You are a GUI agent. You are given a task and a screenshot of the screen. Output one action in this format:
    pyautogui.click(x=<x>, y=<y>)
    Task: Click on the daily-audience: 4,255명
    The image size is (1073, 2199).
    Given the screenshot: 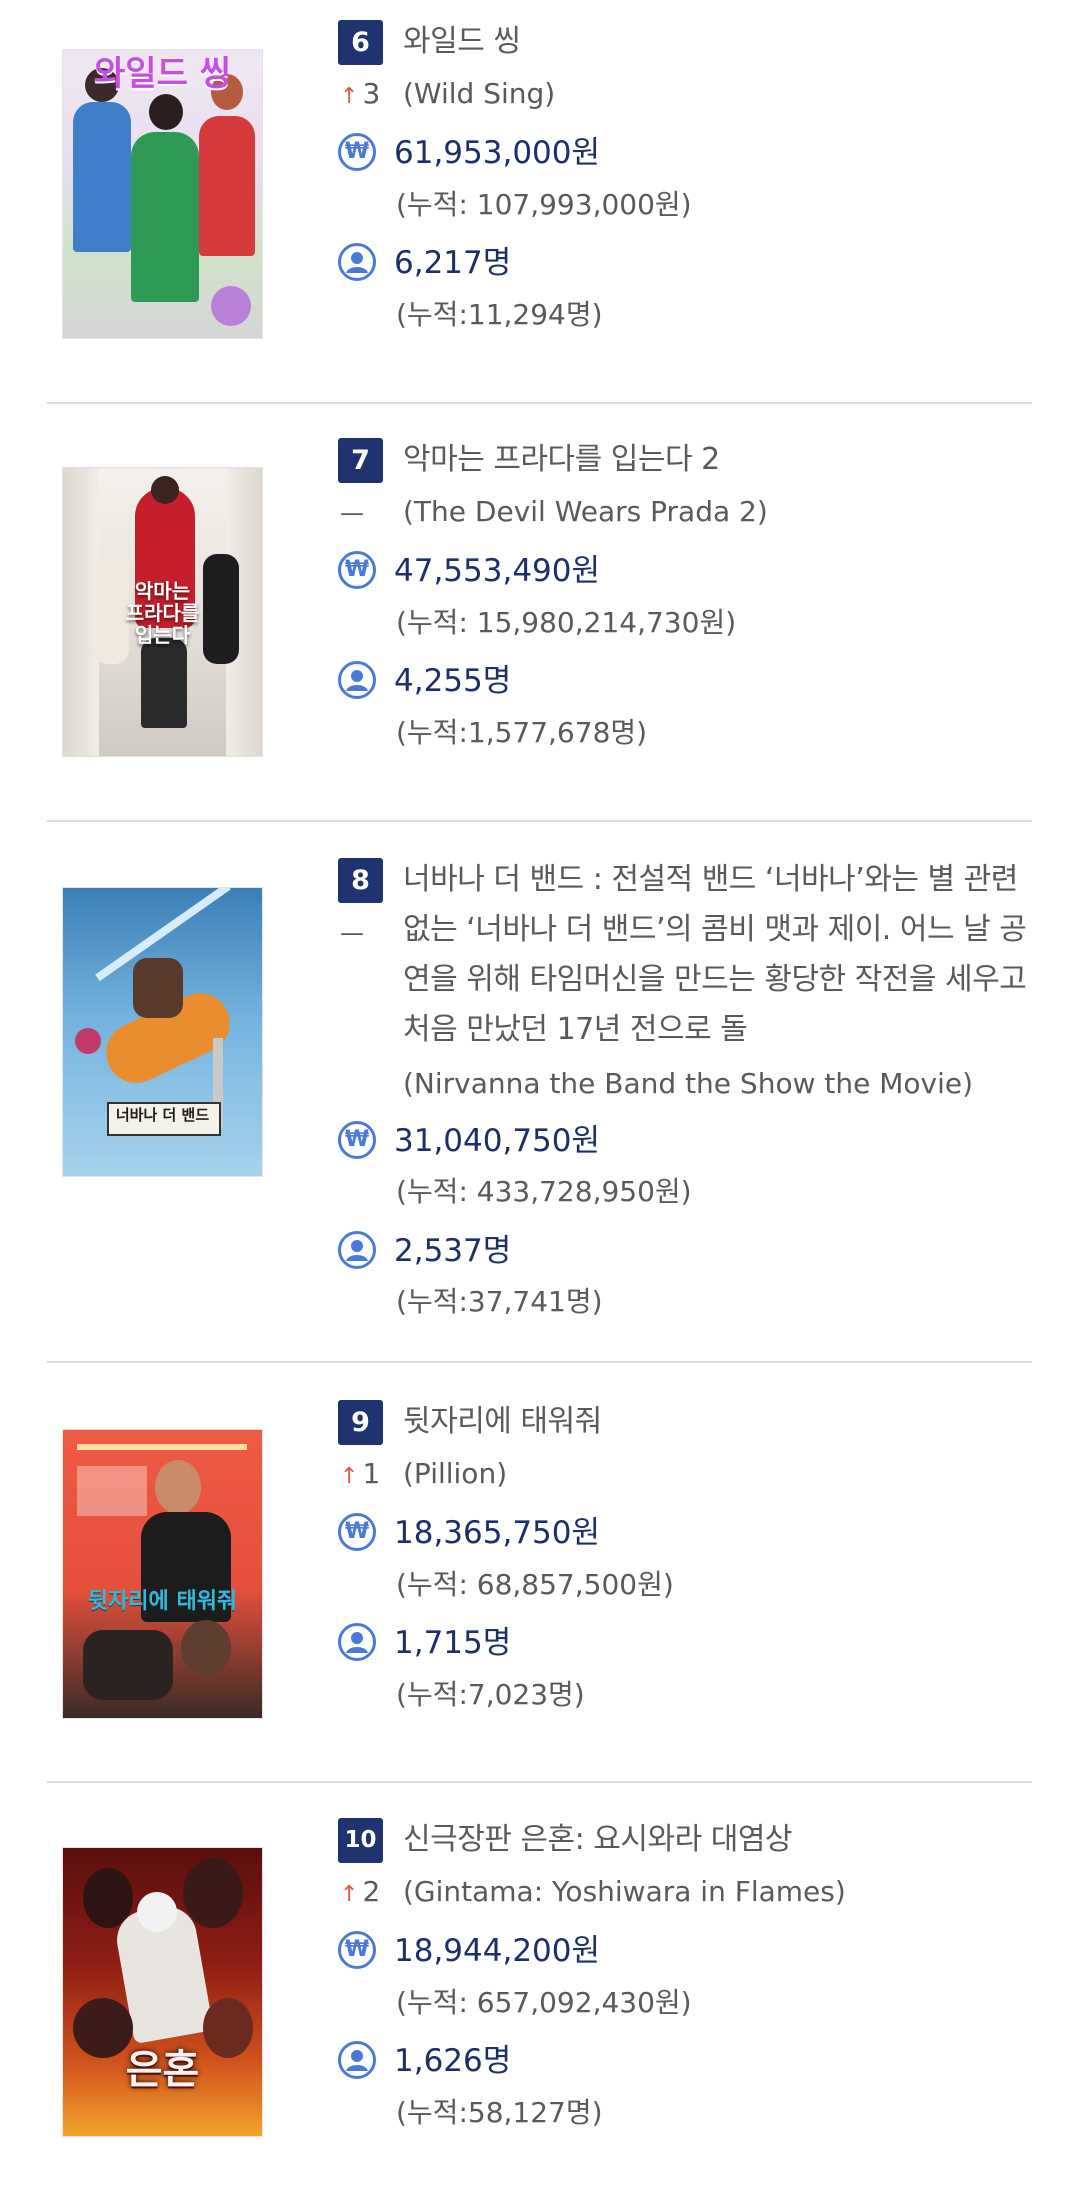 What is the action you would take?
    pyautogui.click(x=453, y=681)
    